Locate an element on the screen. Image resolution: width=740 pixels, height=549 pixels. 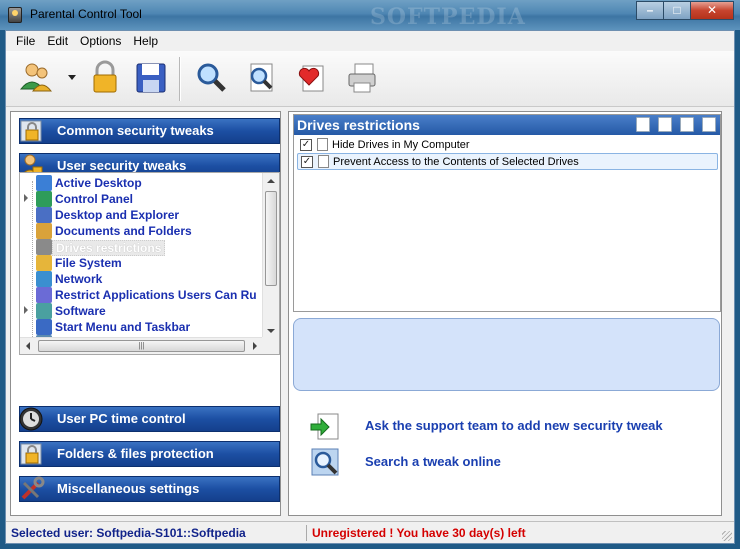
tree-horizontal-scrollbar: ||| is located at coordinates (141, 345).